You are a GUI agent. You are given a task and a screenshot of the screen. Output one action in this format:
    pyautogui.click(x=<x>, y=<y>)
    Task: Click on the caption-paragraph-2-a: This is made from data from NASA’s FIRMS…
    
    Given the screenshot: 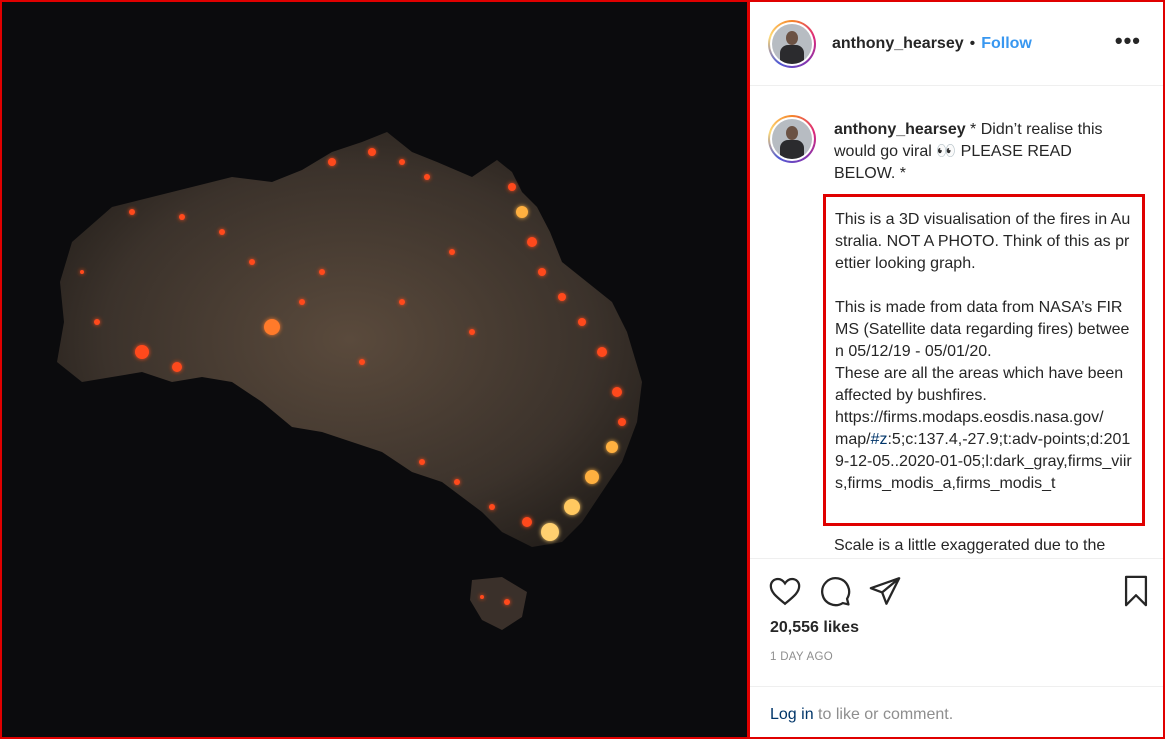 What is the action you would take?
    pyautogui.click(x=982, y=373)
    